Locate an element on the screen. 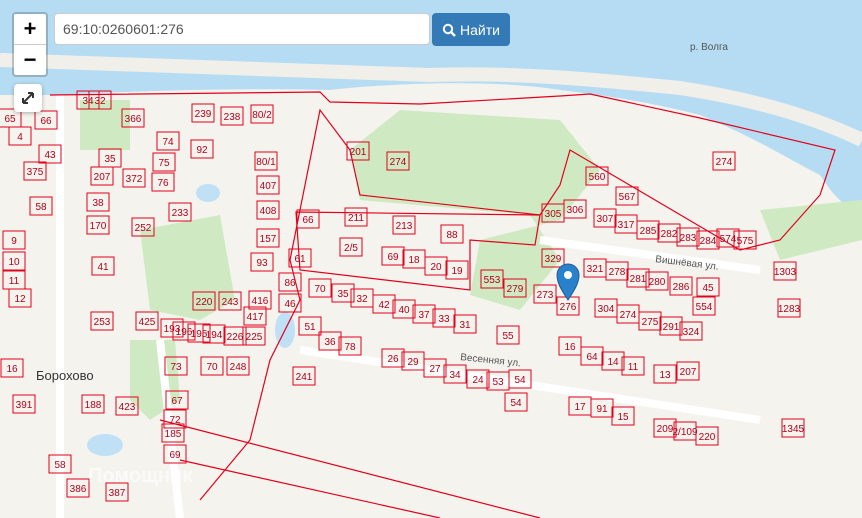 The height and width of the screenshot is (518, 862). parcel-number: 76 is located at coordinates (163, 183).